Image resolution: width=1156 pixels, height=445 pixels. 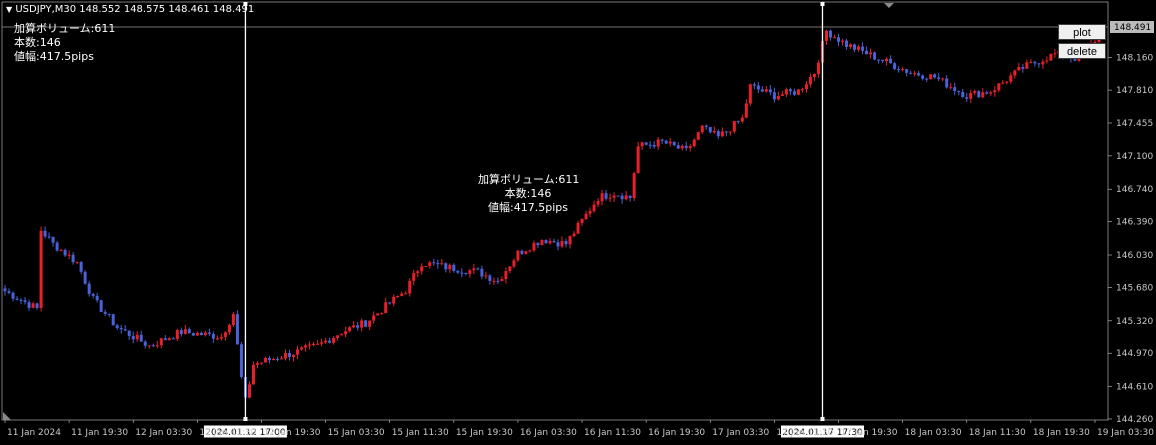 What do you see at coordinates (889, 5) in the screenshot?
I see `chart-shift-icon` at bounding box center [889, 5].